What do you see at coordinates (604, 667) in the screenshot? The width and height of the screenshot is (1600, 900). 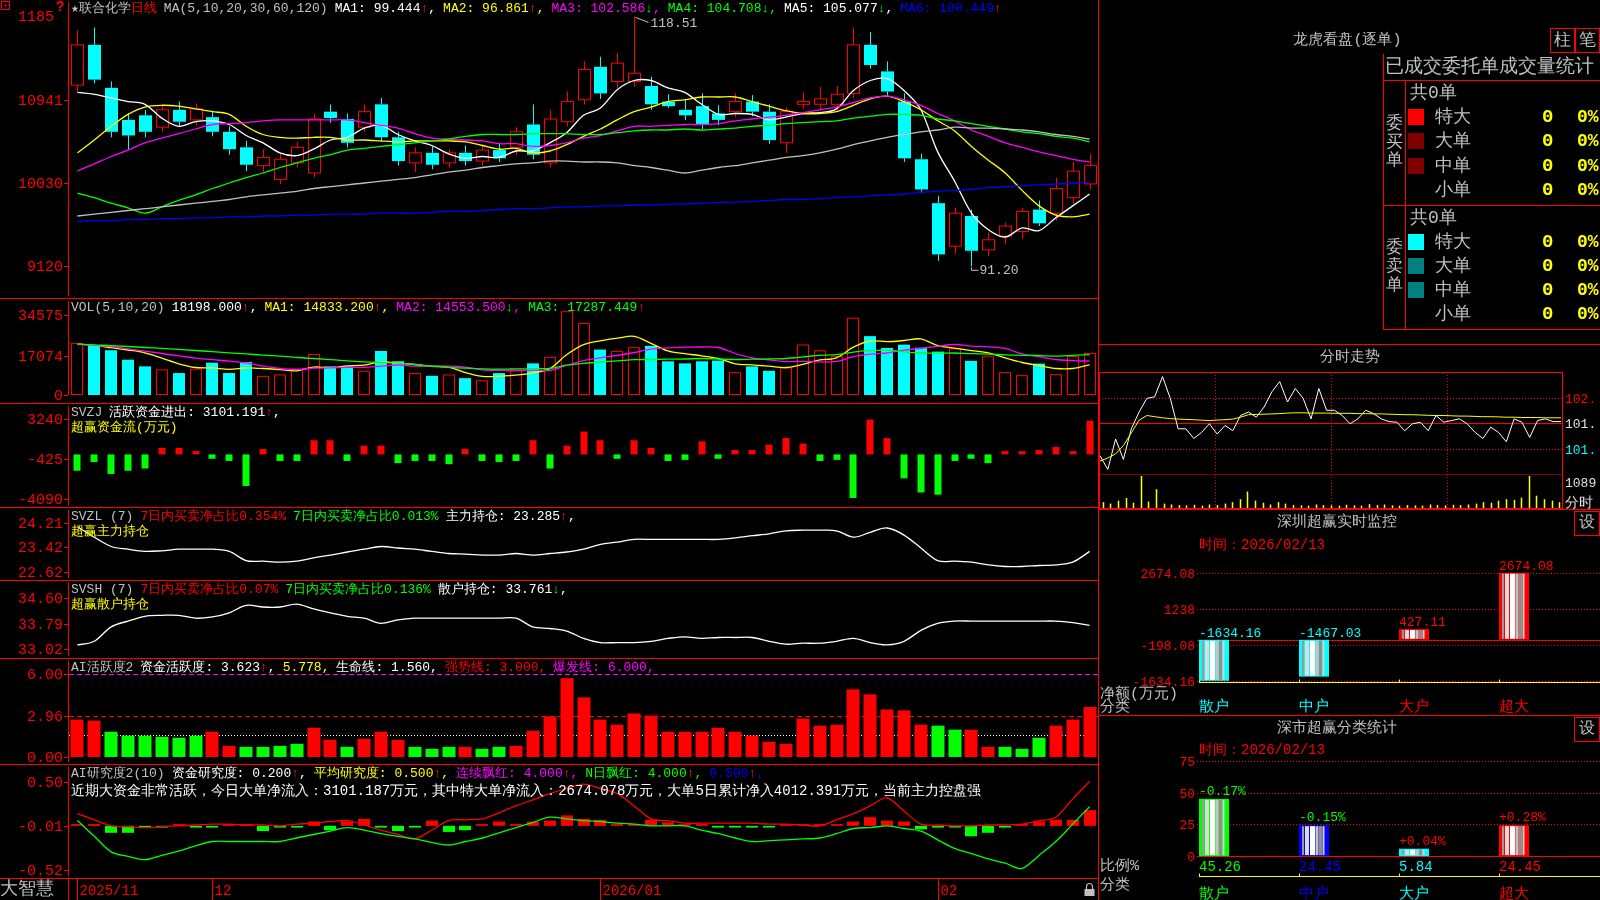 I see `indicator-reading: 爆发线: 6.000,` at bounding box center [604, 667].